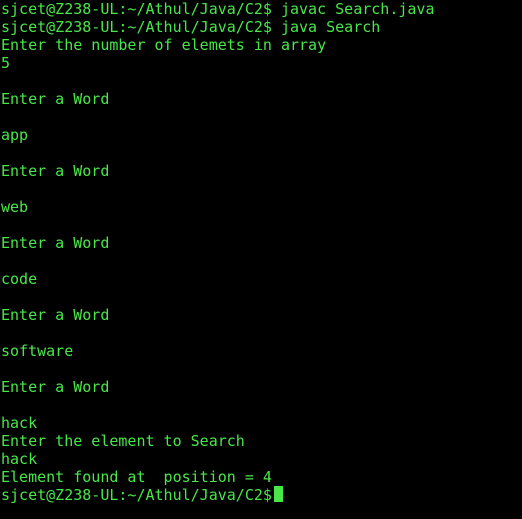 This screenshot has height=519, width=522. What do you see at coordinates (123, 441) in the screenshot?
I see `terminal-line: Enter the element to Search` at bounding box center [123, 441].